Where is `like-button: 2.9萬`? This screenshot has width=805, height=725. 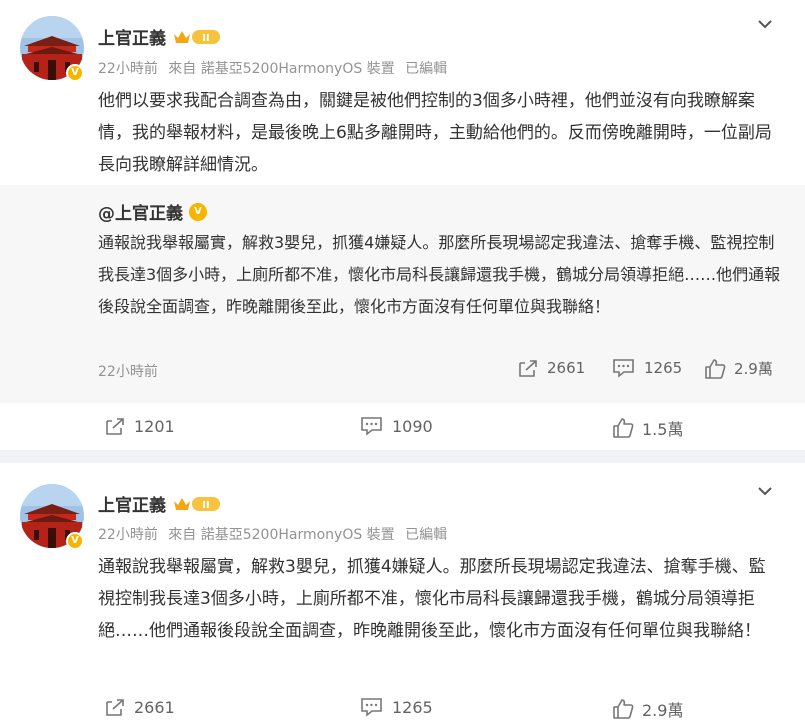
like-button: 2.9萬 is located at coordinates (647, 709).